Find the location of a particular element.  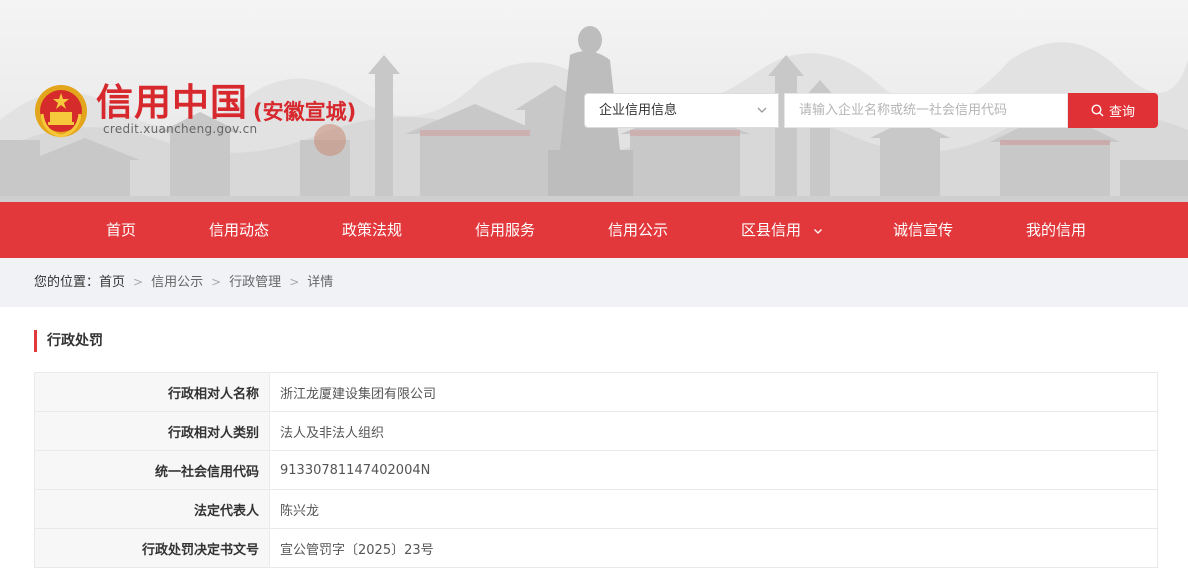

search-icon is located at coordinates (1097, 110).